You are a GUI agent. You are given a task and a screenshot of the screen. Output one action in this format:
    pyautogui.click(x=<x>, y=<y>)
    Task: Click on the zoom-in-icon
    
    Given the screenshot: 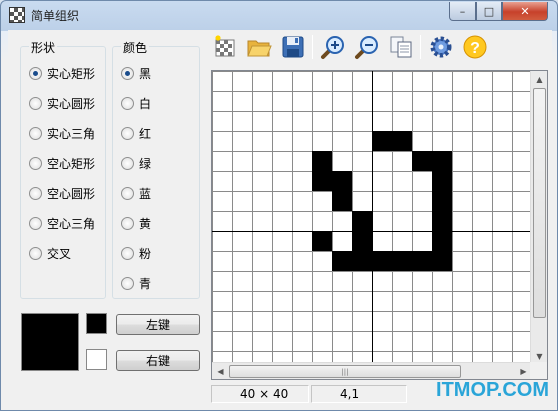 What is the action you would take?
    pyautogui.click(x=333, y=47)
    